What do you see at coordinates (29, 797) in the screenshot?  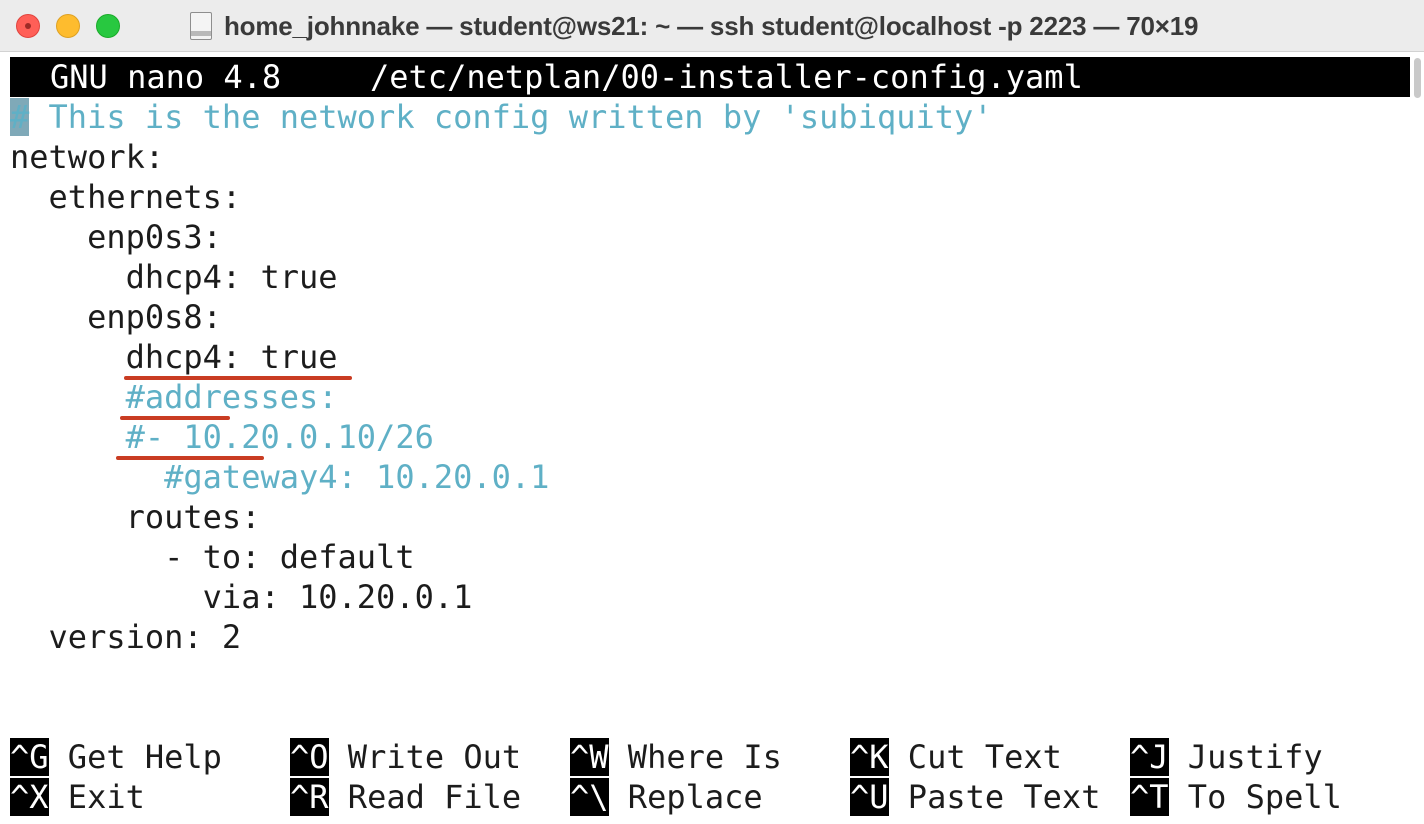 I see `shortcut-key: ^X` at bounding box center [29, 797].